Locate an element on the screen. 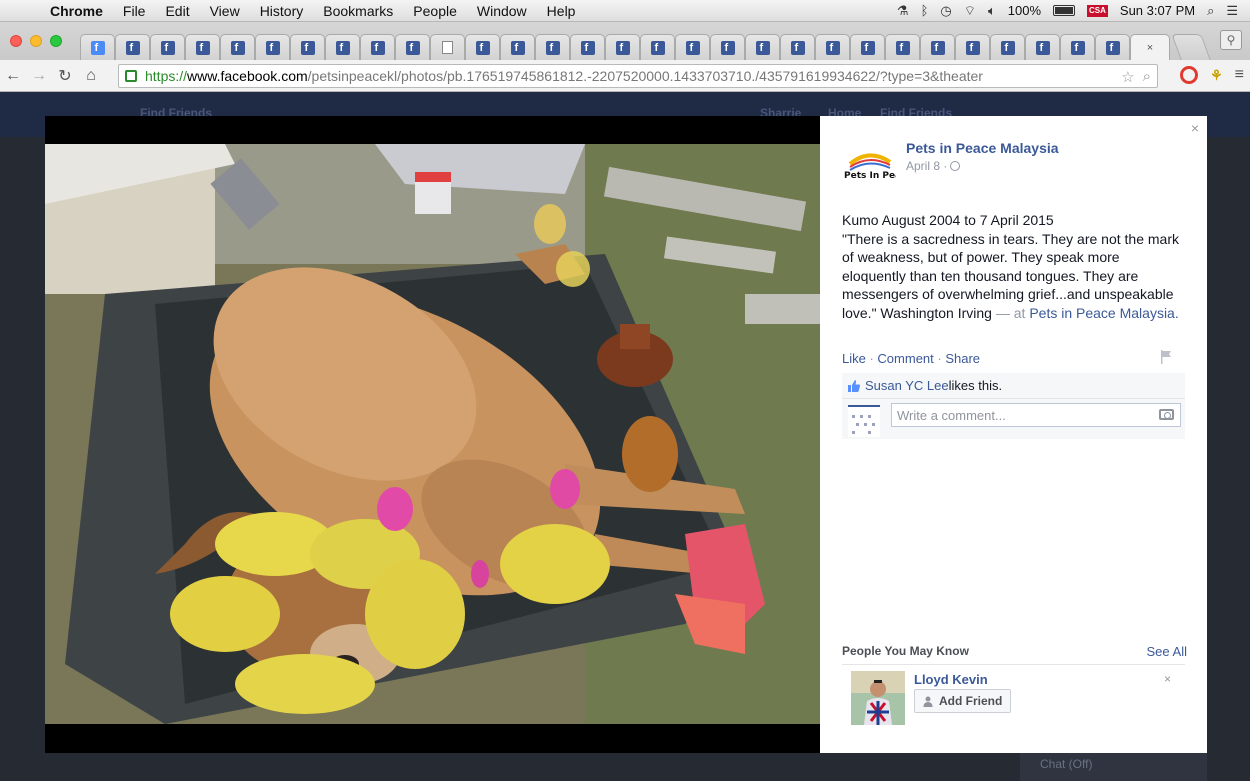 This screenshot has width=1250, height=781. forward-button: → is located at coordinates (39, 76).